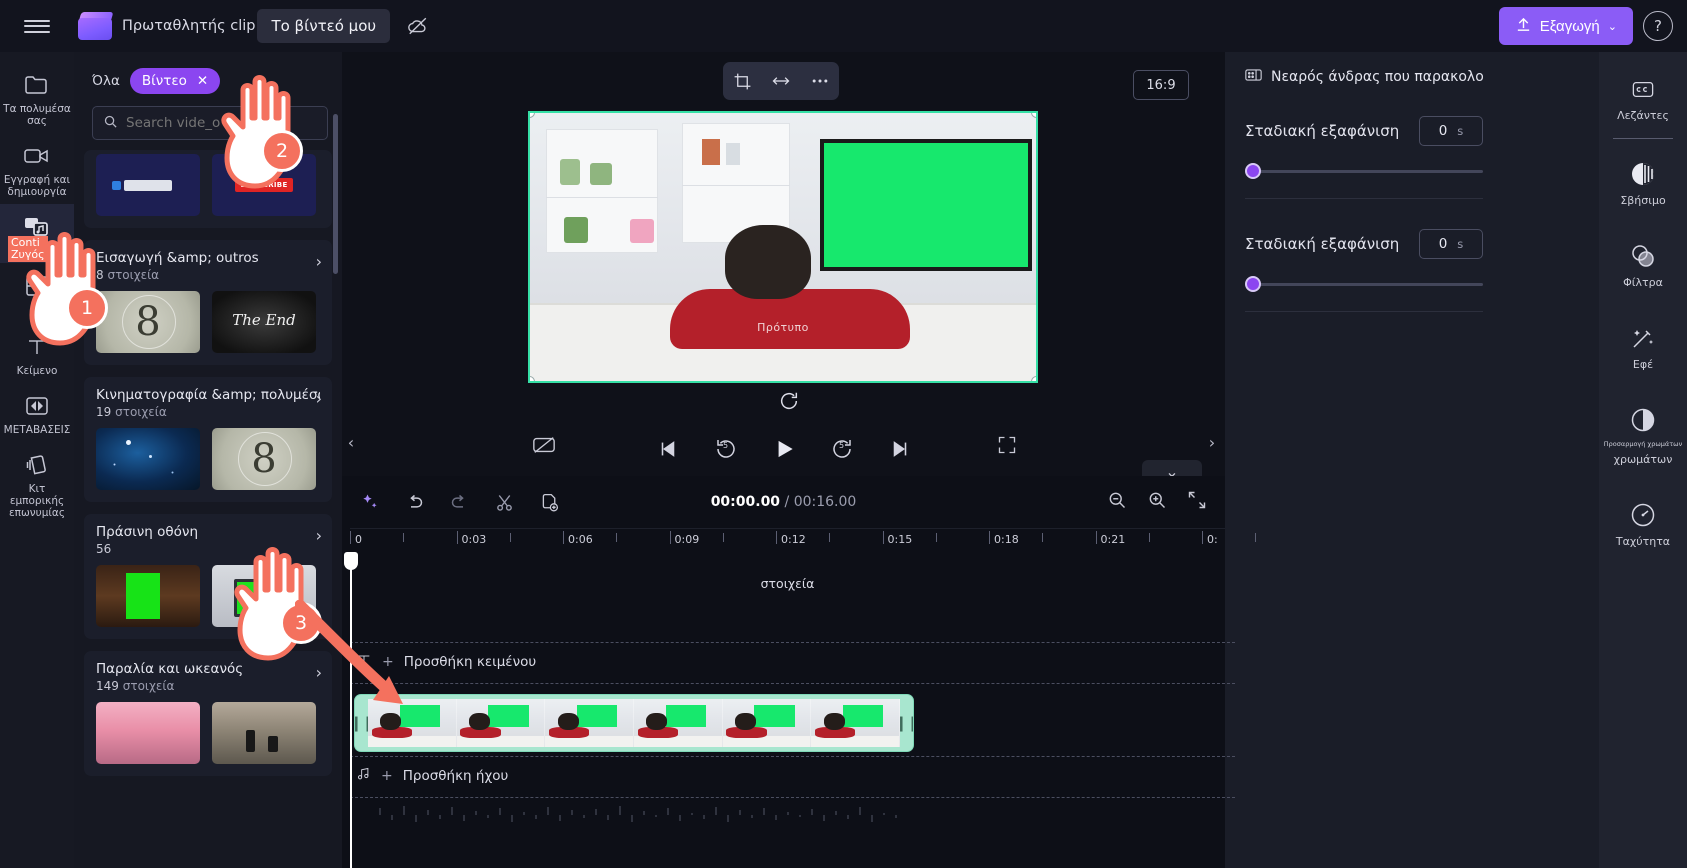  What do you see at coordinates (742, 81) in the screenshot?
I see `crop-icon` at bounding box center [742, 81].